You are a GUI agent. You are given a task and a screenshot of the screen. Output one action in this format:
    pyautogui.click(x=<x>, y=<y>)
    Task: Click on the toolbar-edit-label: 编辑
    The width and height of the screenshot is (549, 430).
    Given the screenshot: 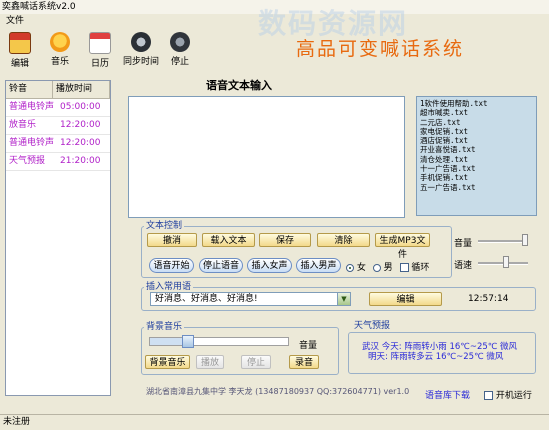 What is the action you would take?
    pyautogui.click(x=19, y=64)
    